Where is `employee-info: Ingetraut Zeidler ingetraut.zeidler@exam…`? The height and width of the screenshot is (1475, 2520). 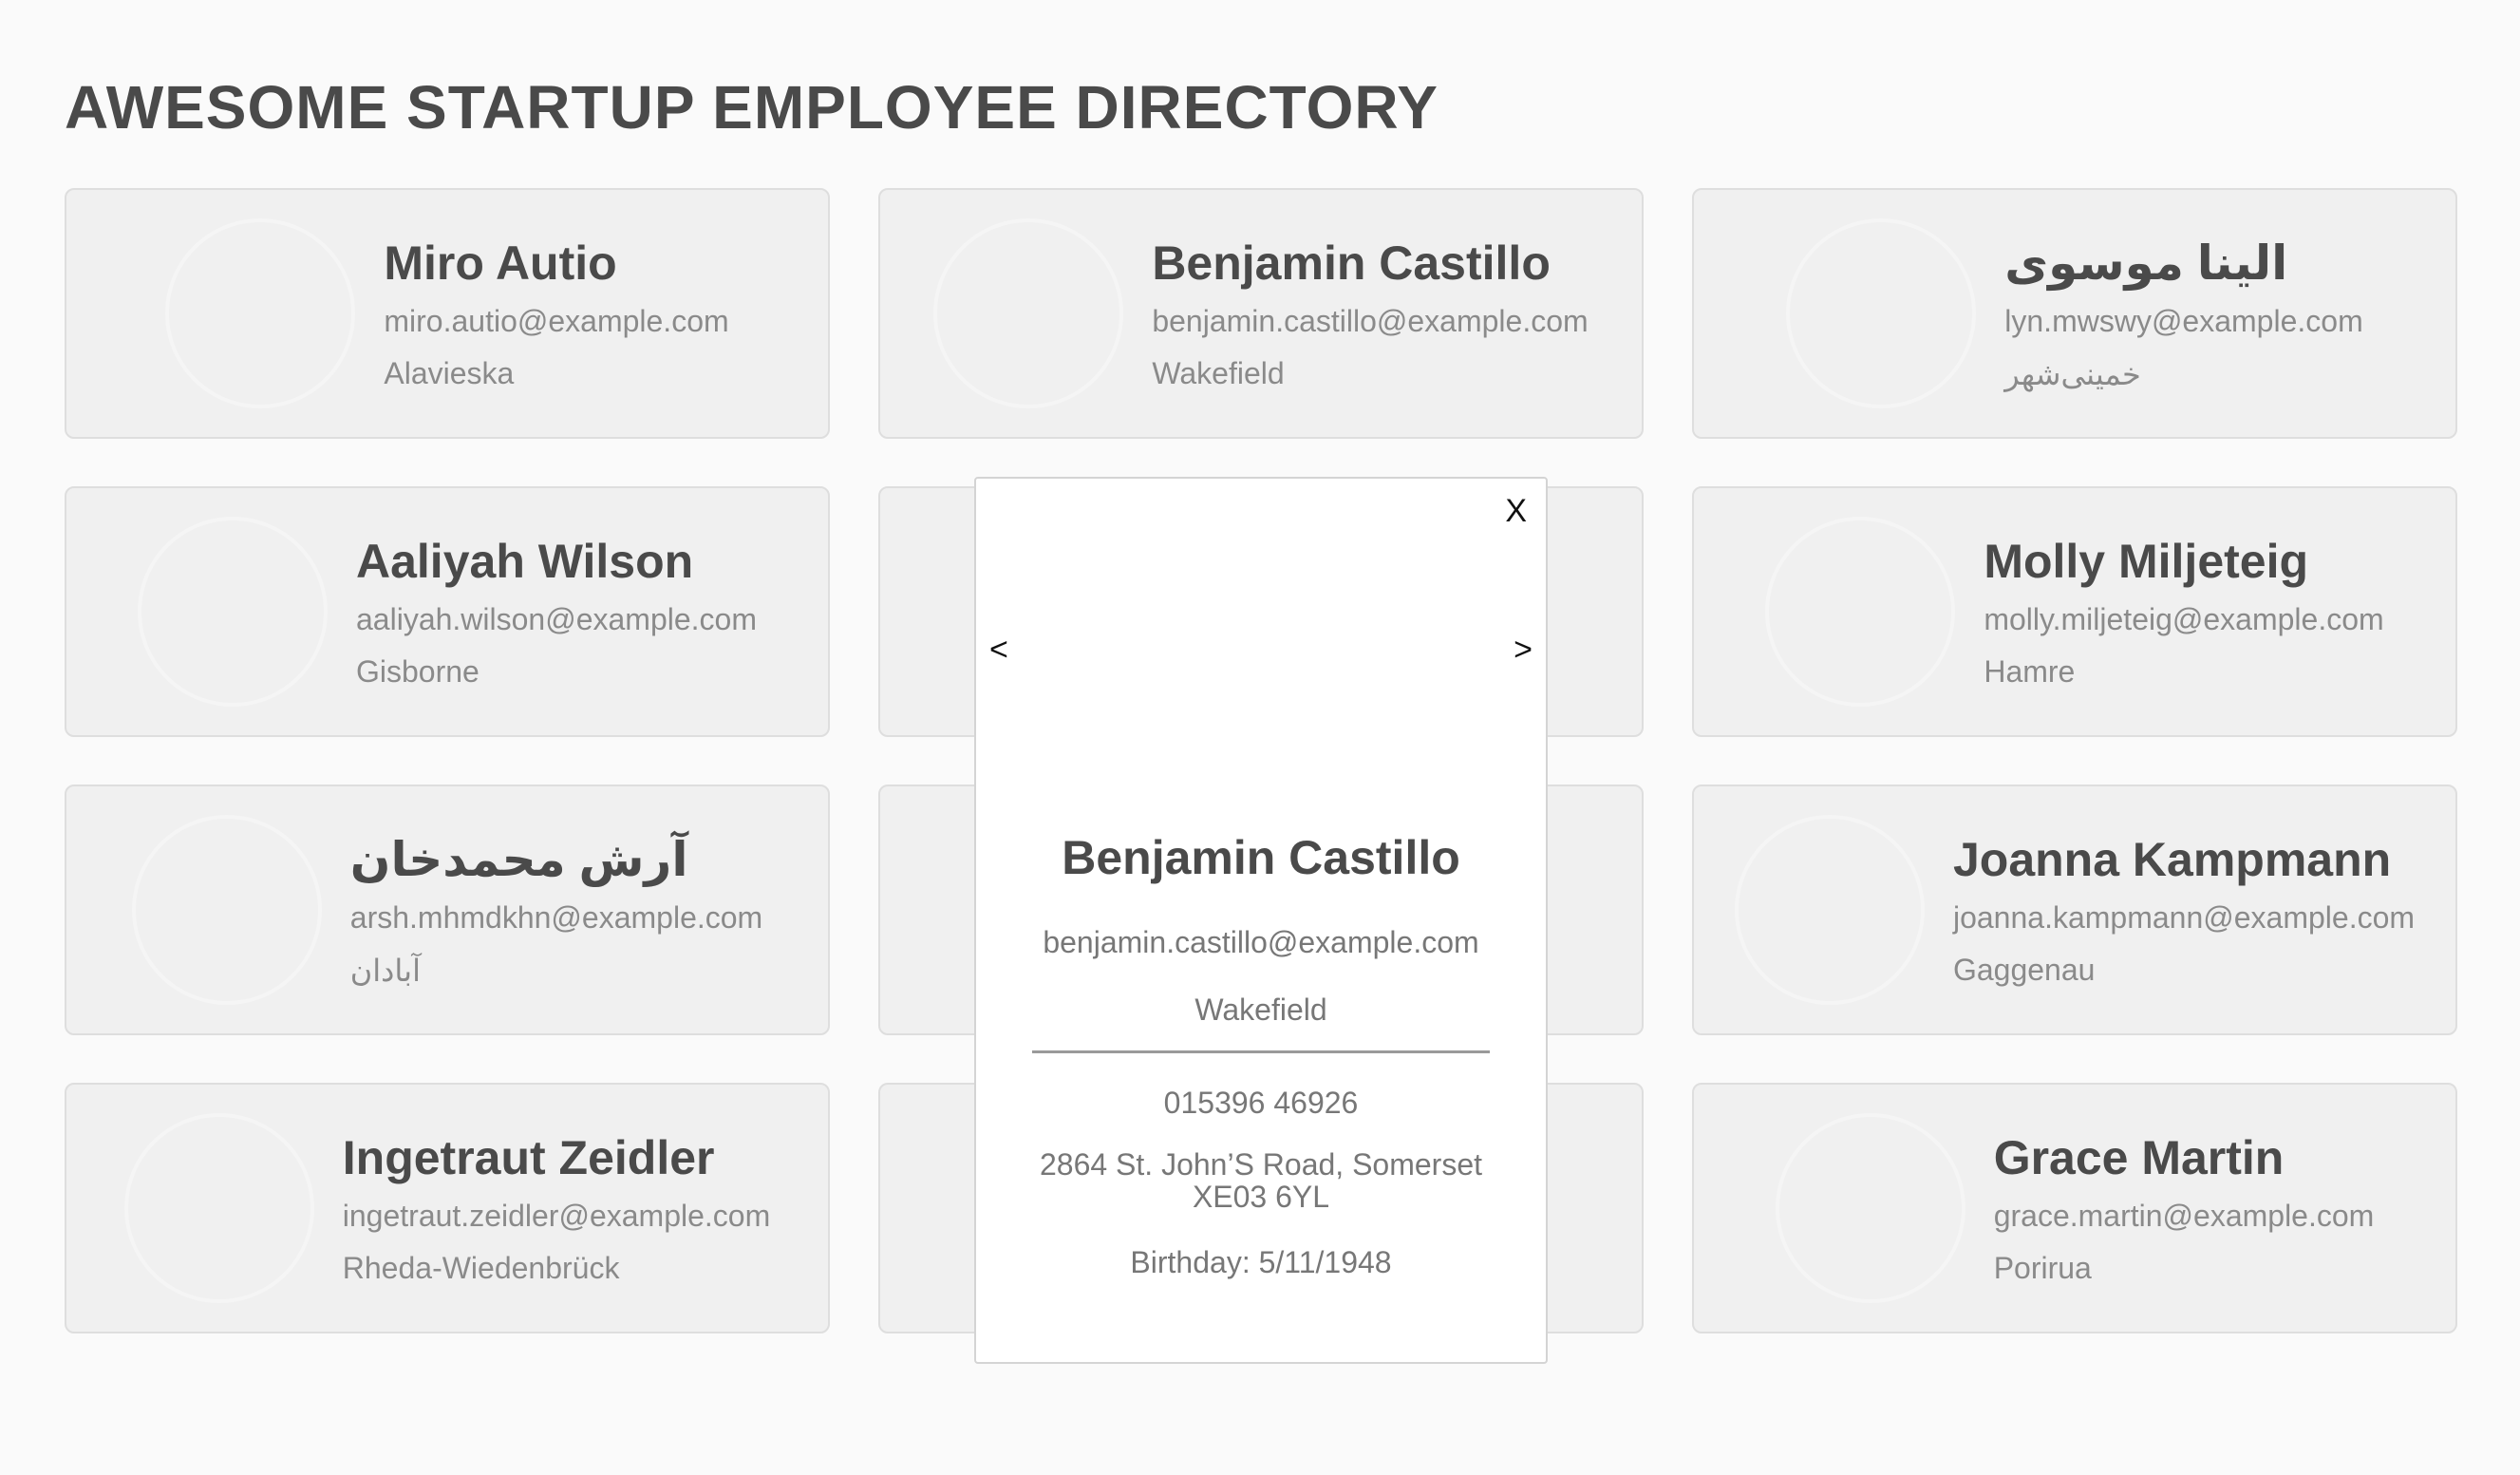 employee-info: Ingetraut Zeidler ingetraut.zeidler@exam… is located at coordinates (556, 1208).